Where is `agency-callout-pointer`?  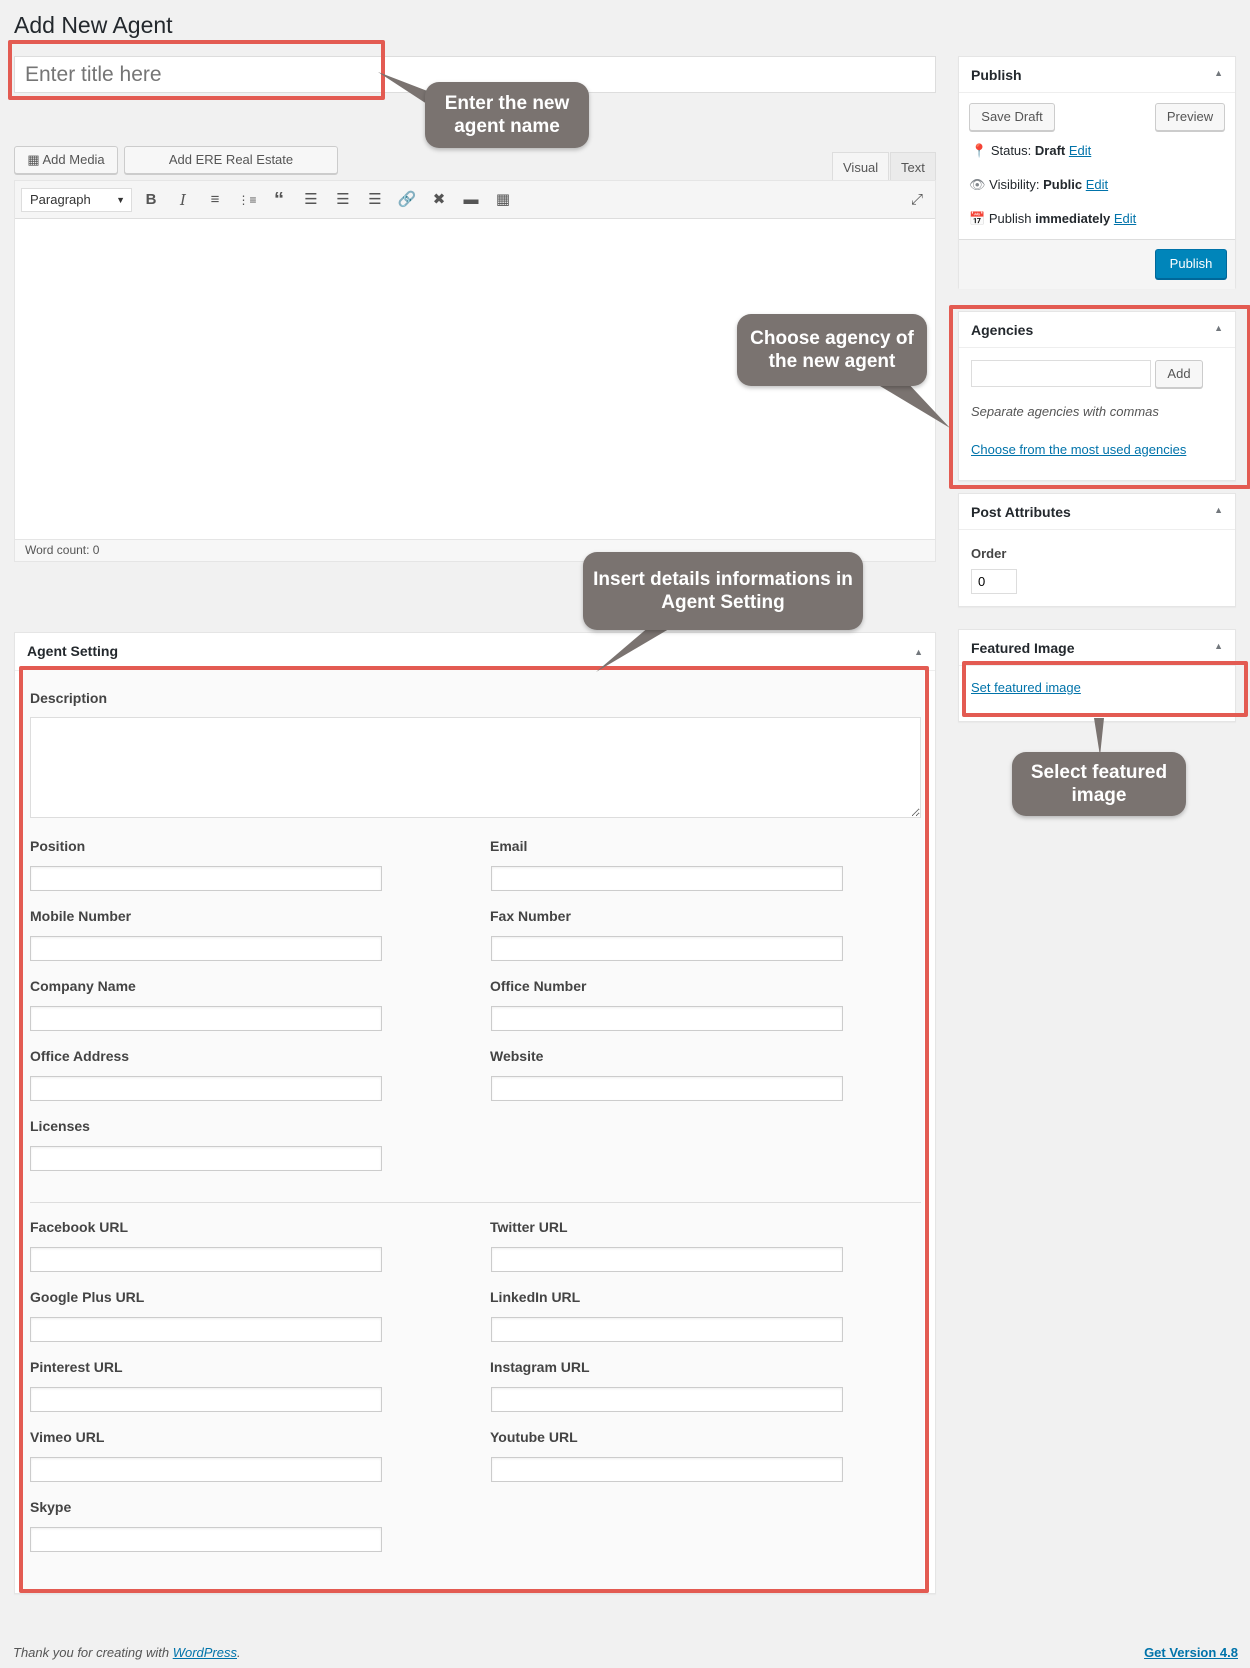
agency-callout-pointer is located at coordinates (910, 404).